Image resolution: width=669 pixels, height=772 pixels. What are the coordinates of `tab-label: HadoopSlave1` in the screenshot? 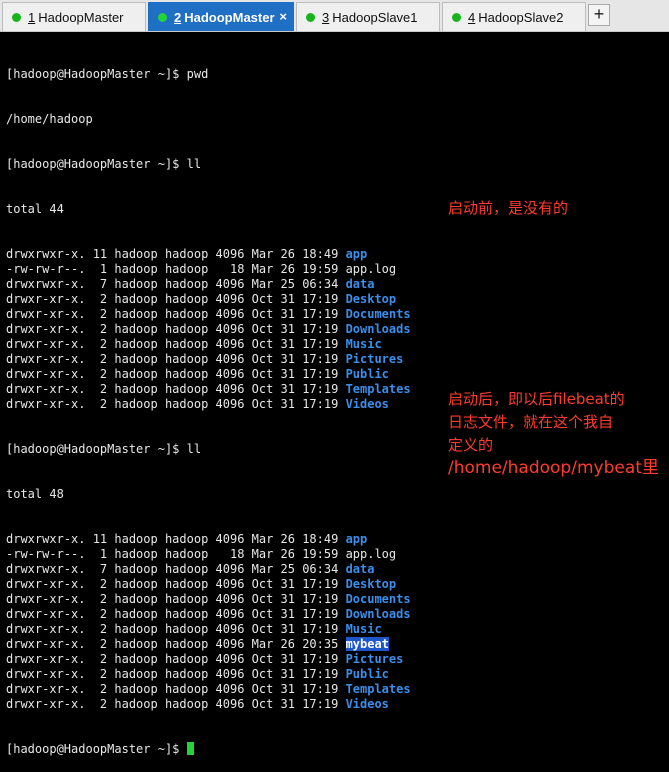 It's located at (375, 17).